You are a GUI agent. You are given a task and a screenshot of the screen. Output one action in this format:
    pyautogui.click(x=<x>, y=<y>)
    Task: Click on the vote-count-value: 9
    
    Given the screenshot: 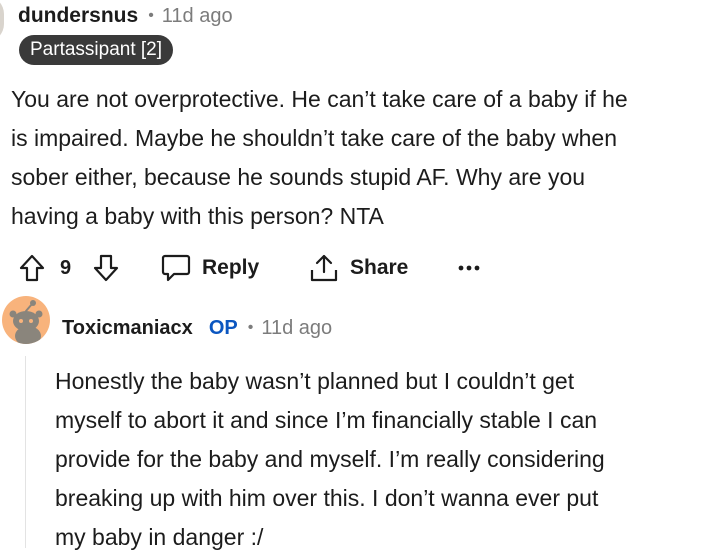 What is the action you would take?
    pyautogui.click(x=66, y=267)
    